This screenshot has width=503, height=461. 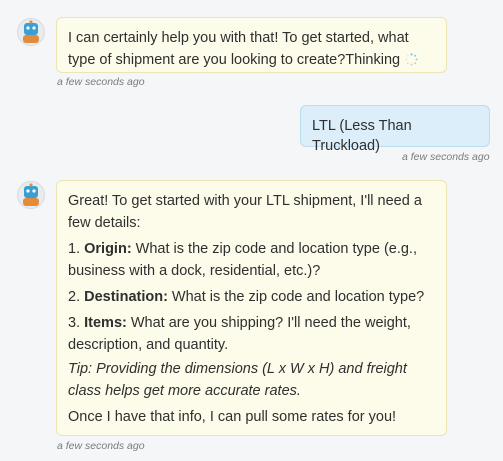 What do you see at coordinates (411, 59) in the screenshot?
I see `loading-spinner-icon` at bounding box center [411, 59].